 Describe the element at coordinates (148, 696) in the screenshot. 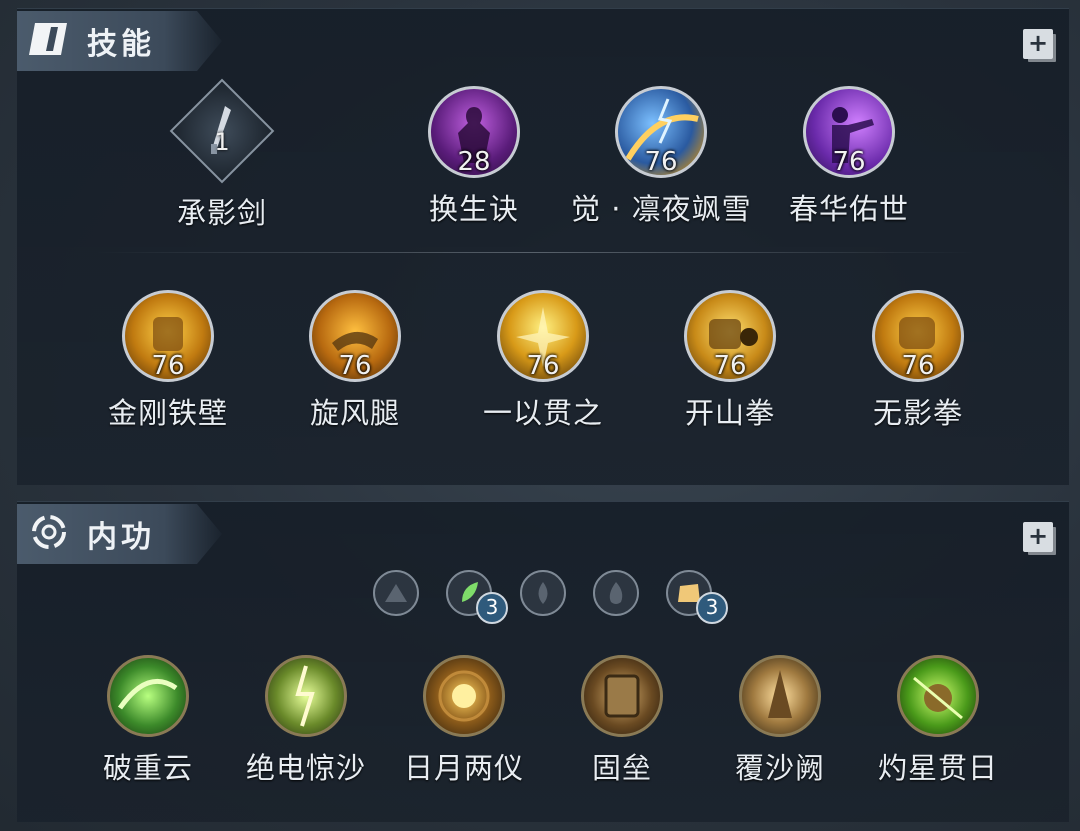

I see `green-wind-icon` at that location.